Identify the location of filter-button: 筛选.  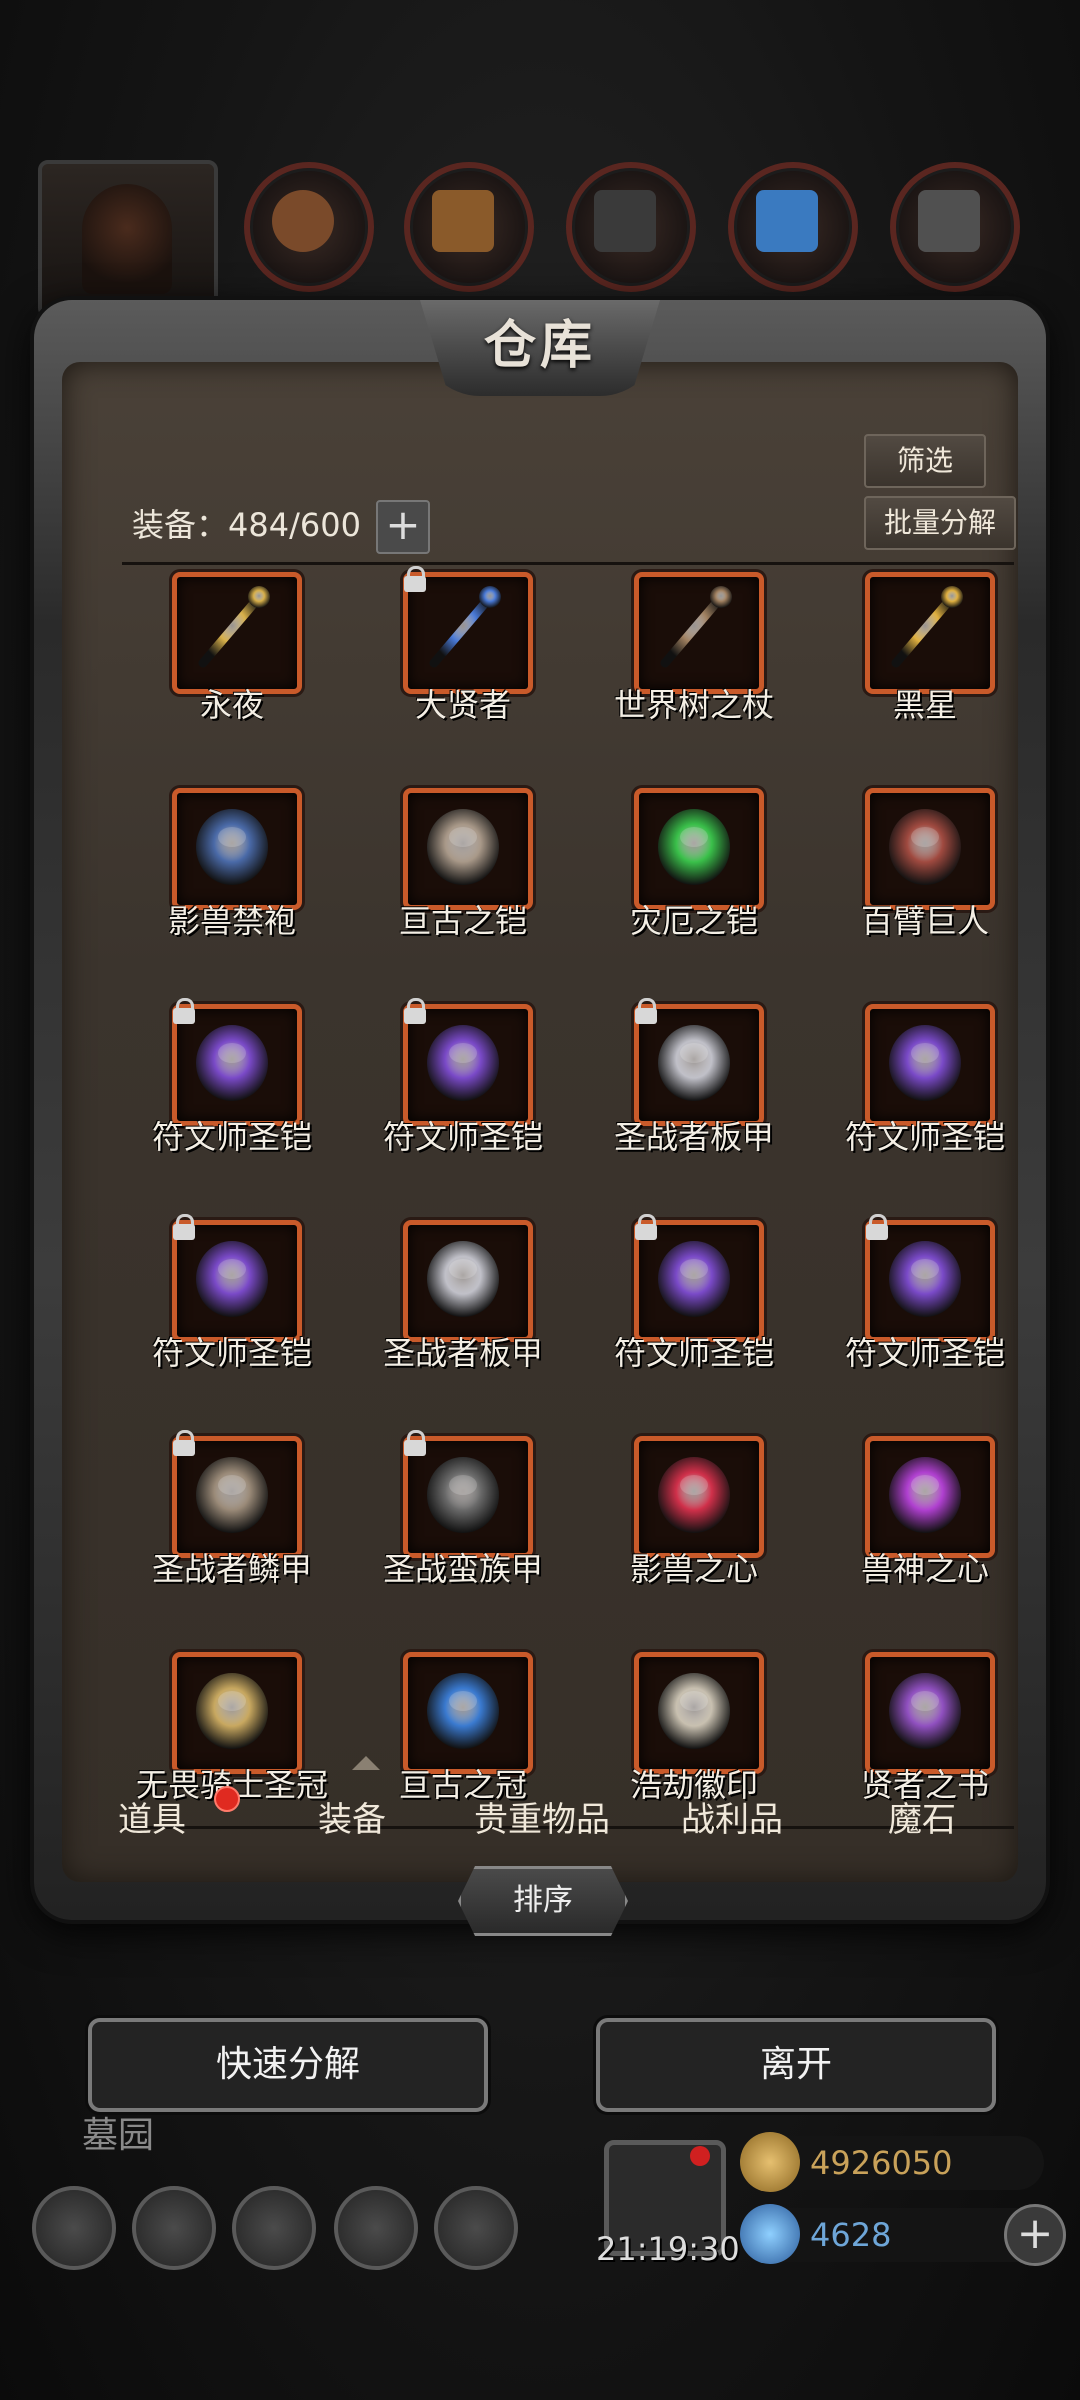
(925, 461).